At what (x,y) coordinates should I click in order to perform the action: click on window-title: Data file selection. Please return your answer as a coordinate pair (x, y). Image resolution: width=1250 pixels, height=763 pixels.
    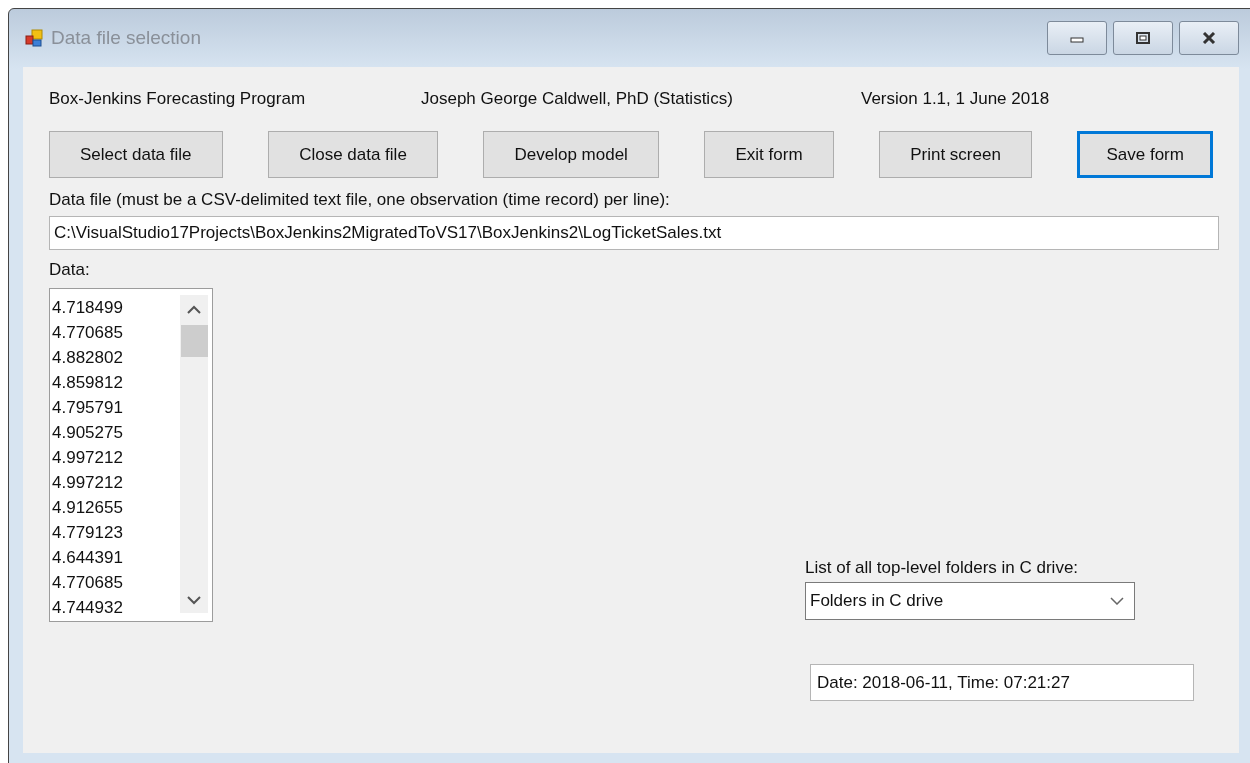
    Looking at the image, I should click on (126, 38).